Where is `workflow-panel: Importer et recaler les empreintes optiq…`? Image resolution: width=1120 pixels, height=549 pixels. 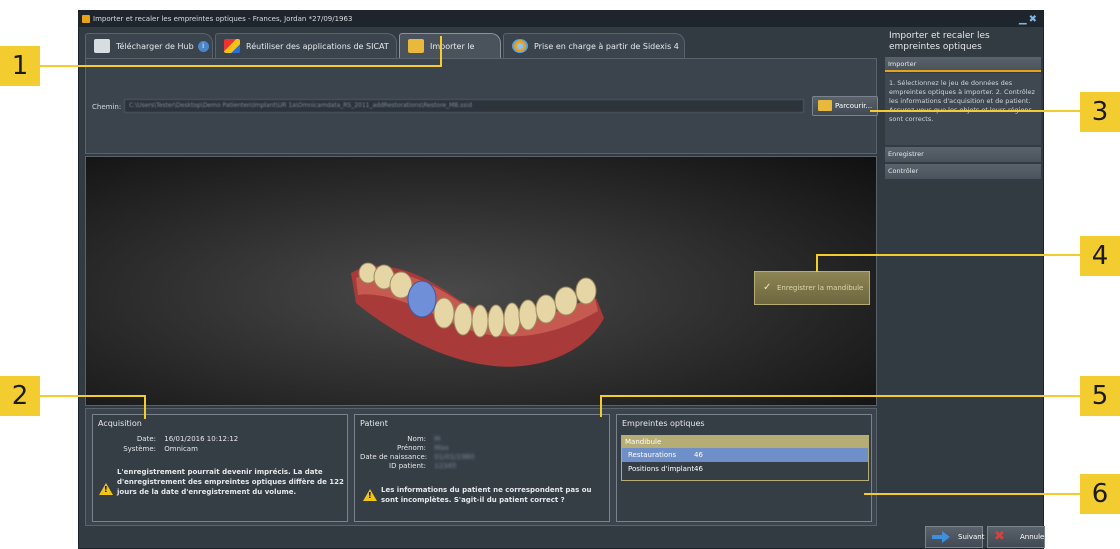 workflow-panel: Importer et recaler les empreintes optiq… is located at coordinates (964, 287).